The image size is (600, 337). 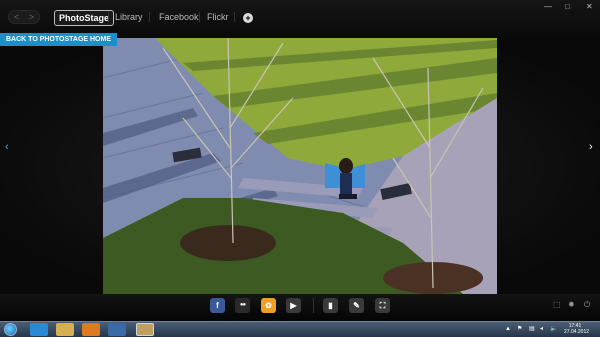 What do you see at coordinates (268, 305) in the screenshot?
I see `photostage-icon: ✿` at bounding box center [268, 305].